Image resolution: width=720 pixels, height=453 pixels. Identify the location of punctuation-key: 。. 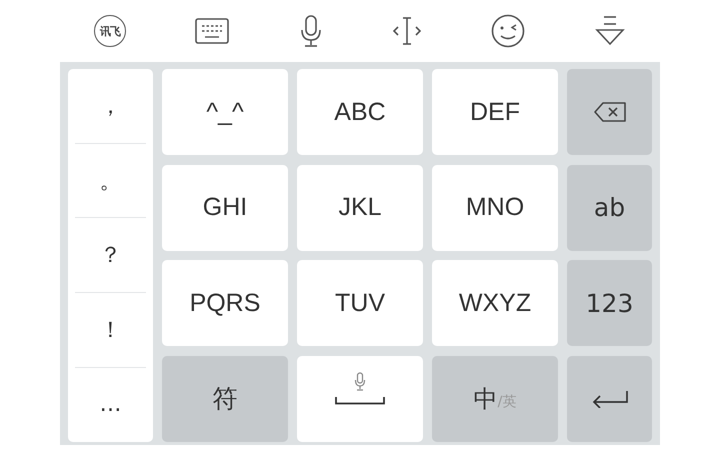
(110, 181).